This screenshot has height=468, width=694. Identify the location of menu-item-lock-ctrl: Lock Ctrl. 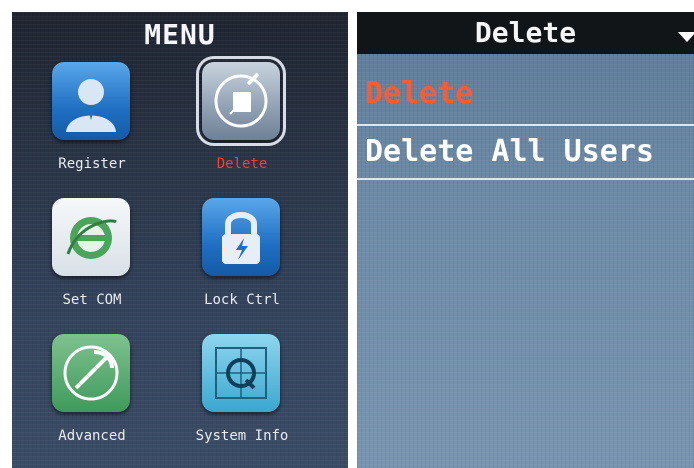
(246, 258).